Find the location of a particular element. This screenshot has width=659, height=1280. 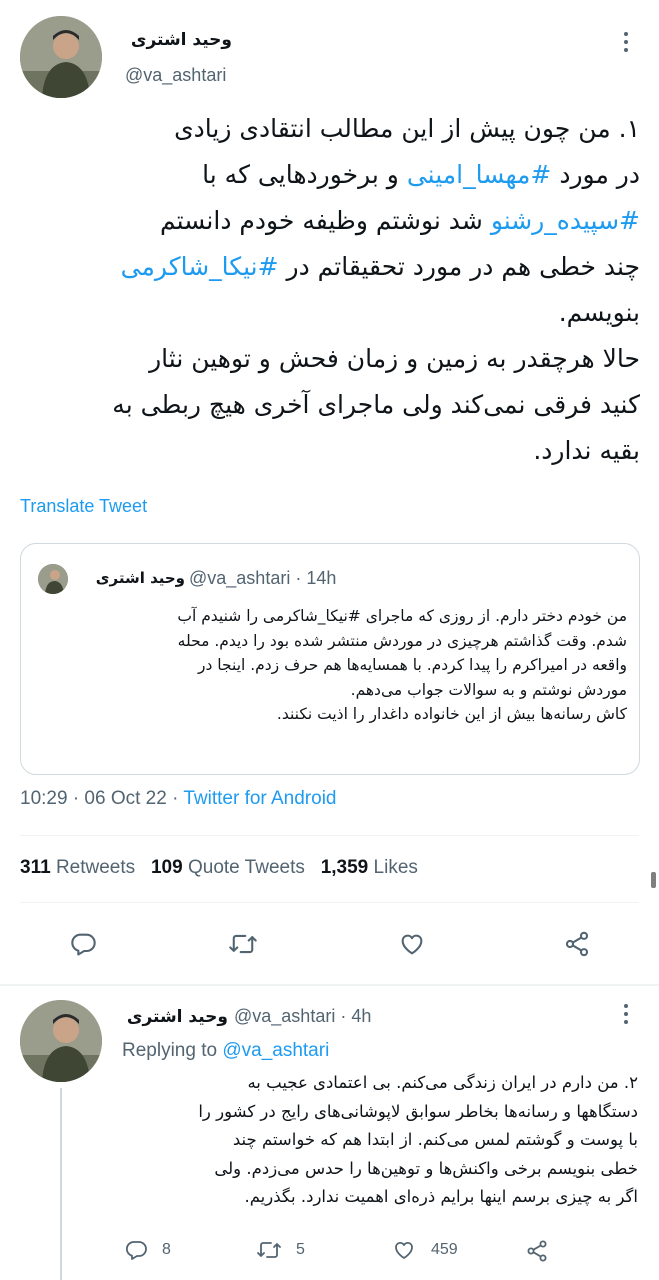

scrollbar-thumb is located at coordinates (653, 880).